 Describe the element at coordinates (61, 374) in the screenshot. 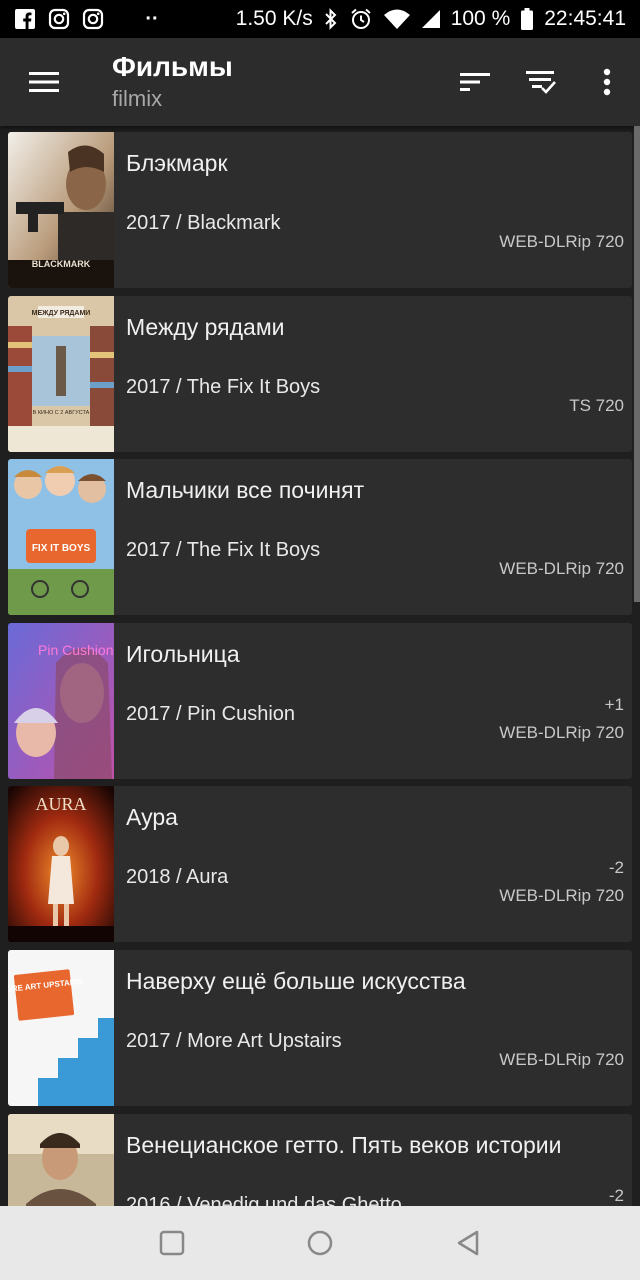

I see `movie-poster: МЕЖДУ РЯДАМИ В КИНО С 2 АВГУСТА` at that location.